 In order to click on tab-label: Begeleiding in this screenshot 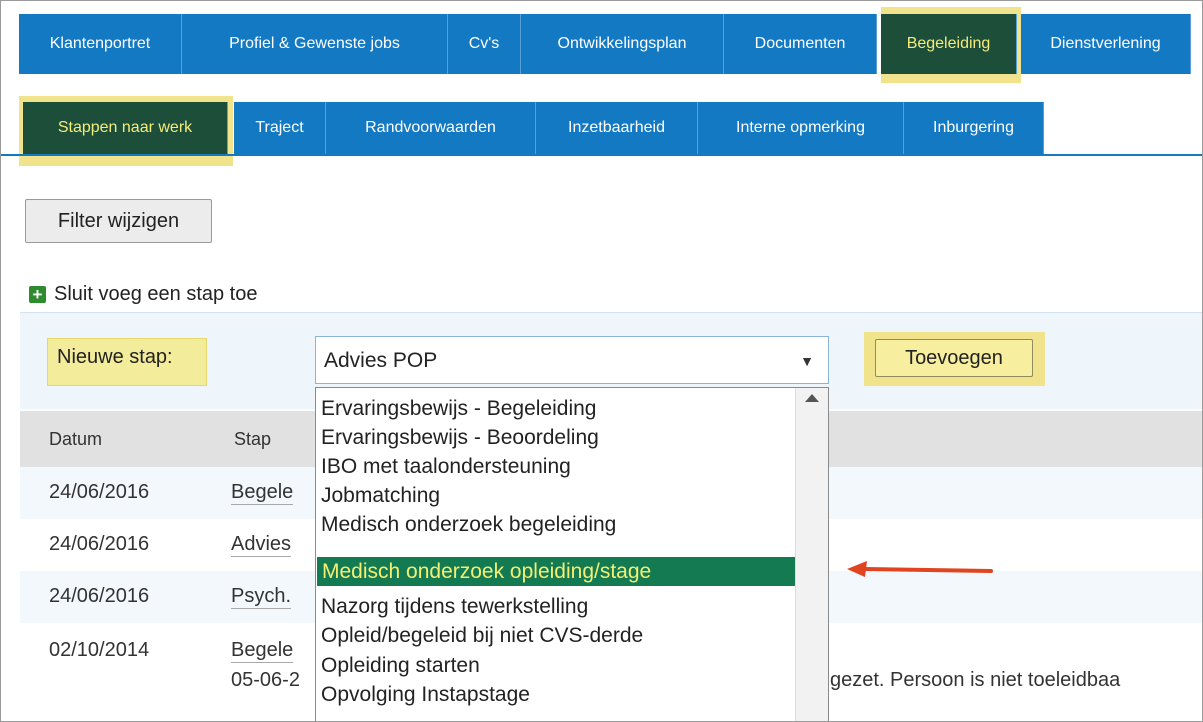, I will do `click(948, 43)`.